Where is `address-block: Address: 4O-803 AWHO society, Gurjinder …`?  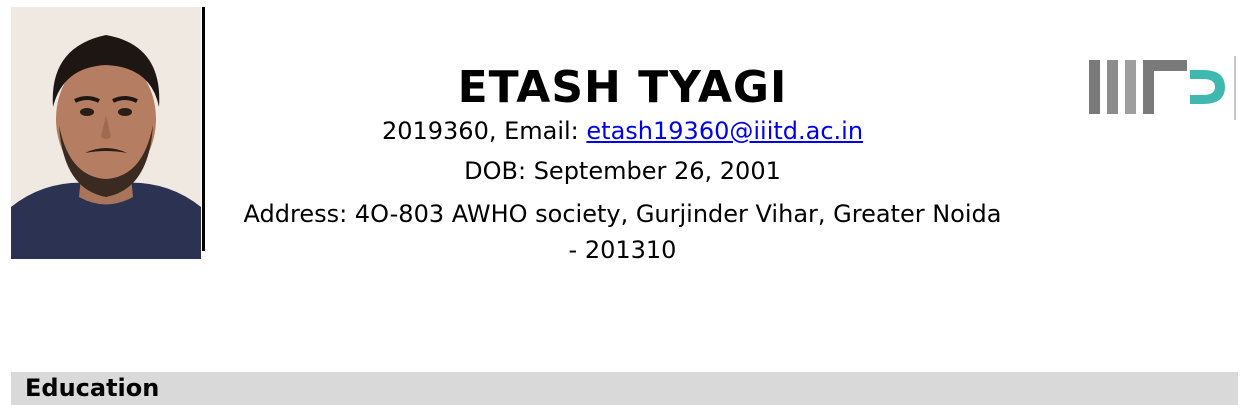 address-block: Address: 4O-803 AWHO society, Gurjinder … is located at coordinates (622, 232).